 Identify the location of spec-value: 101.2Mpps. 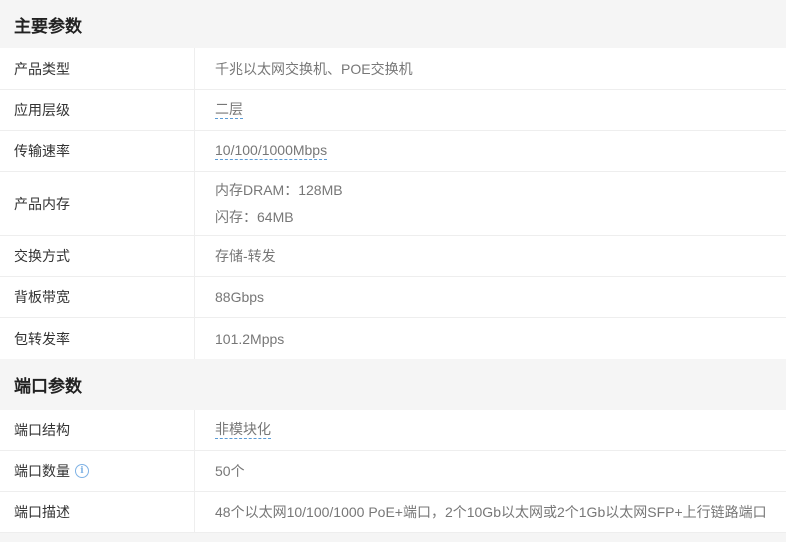
(250, 338).